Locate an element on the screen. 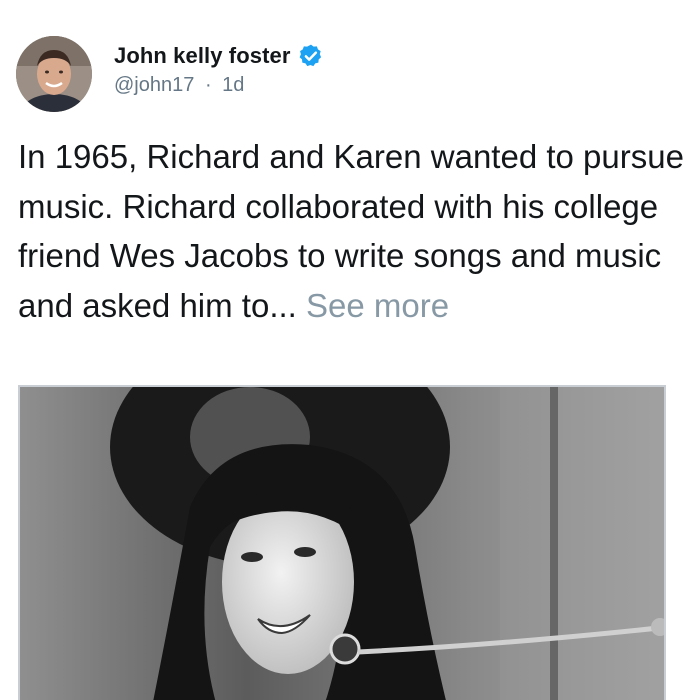 This screenshot has width=700, height=700. author-display-name: John kelly foster is located at coordinates (202, 56).